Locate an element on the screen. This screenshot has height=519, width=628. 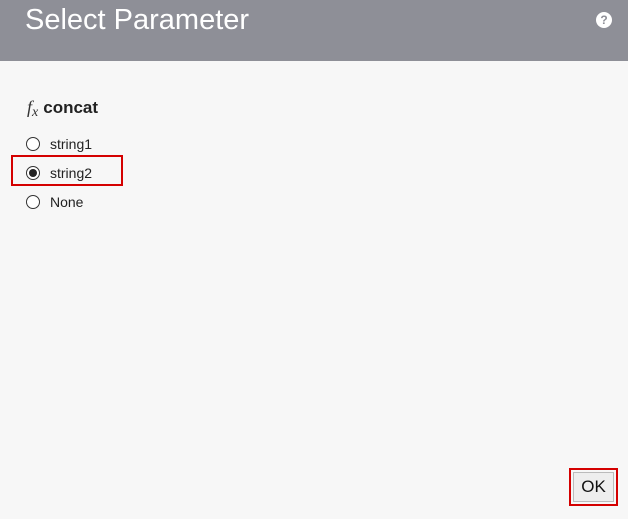
dialog-header: Select Parameter ? is located at coordinates (314, 30).